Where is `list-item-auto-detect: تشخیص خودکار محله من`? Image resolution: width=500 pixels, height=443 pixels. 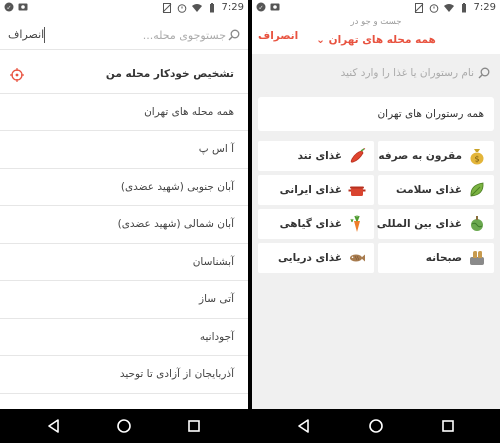 list-item-auto-detect: تشخیص خودکار محله من is located at coordinates (124, 75).